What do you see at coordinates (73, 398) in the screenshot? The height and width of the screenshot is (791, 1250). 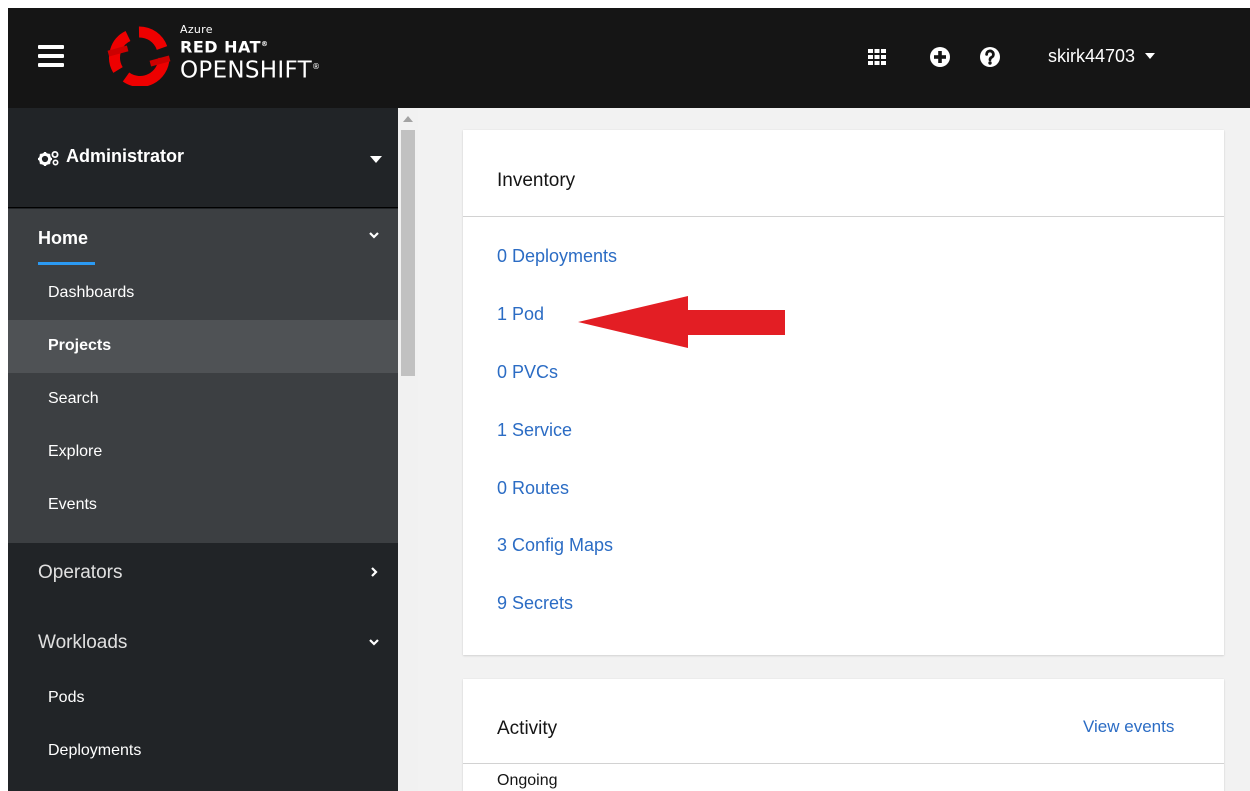 I see `nav-item-label: Search` at bounding box center [73, 398].